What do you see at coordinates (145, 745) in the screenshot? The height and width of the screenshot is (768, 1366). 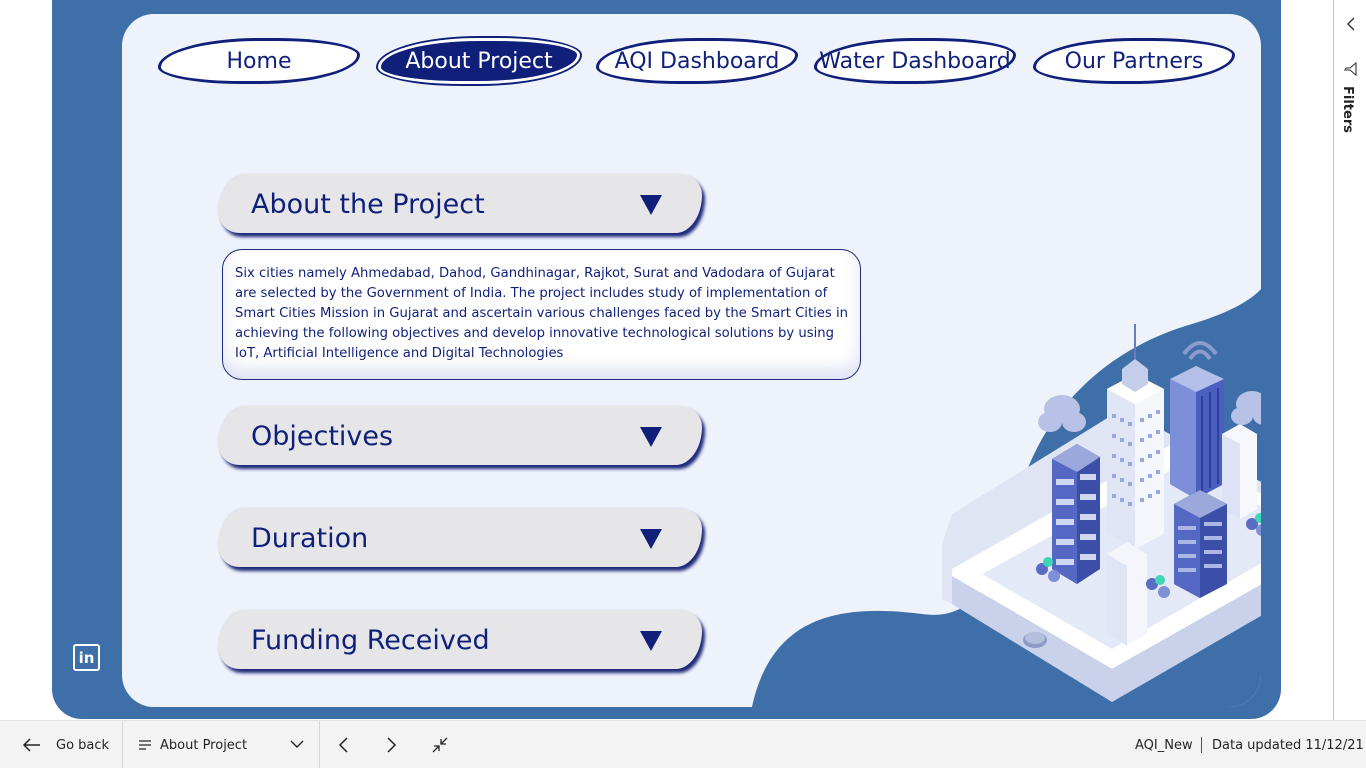 I see `page-list-icon` at bounding box center [145, 745].